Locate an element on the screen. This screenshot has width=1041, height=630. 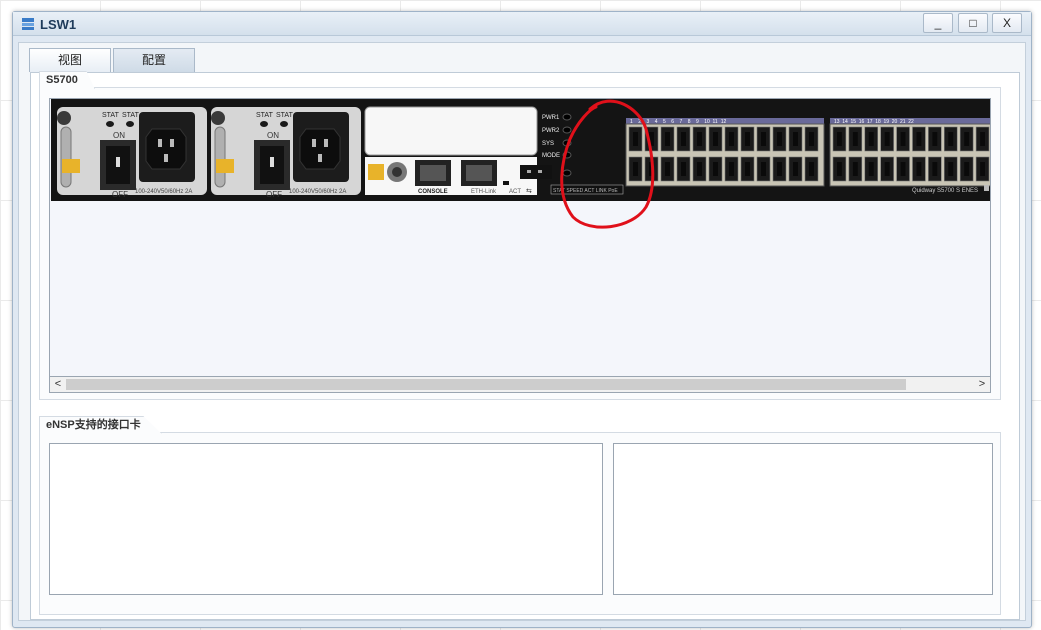
device-group-title: S5700 is located at coordinates (67, 80).